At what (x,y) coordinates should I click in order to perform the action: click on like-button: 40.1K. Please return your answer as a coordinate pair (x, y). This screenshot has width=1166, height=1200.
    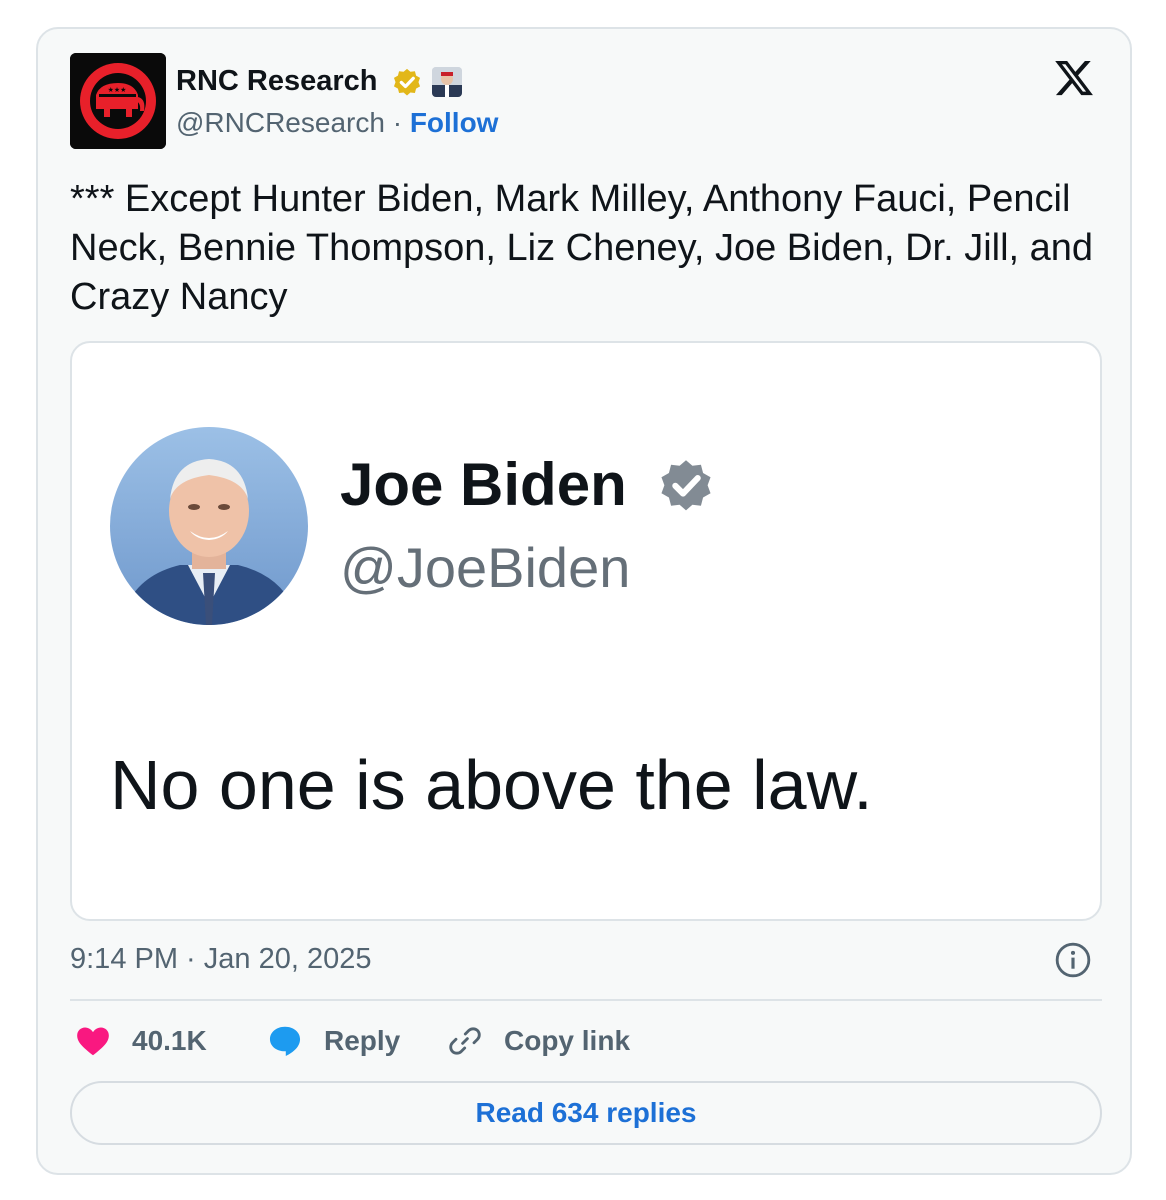
    Looking at the image, I should click on (140, 1041).